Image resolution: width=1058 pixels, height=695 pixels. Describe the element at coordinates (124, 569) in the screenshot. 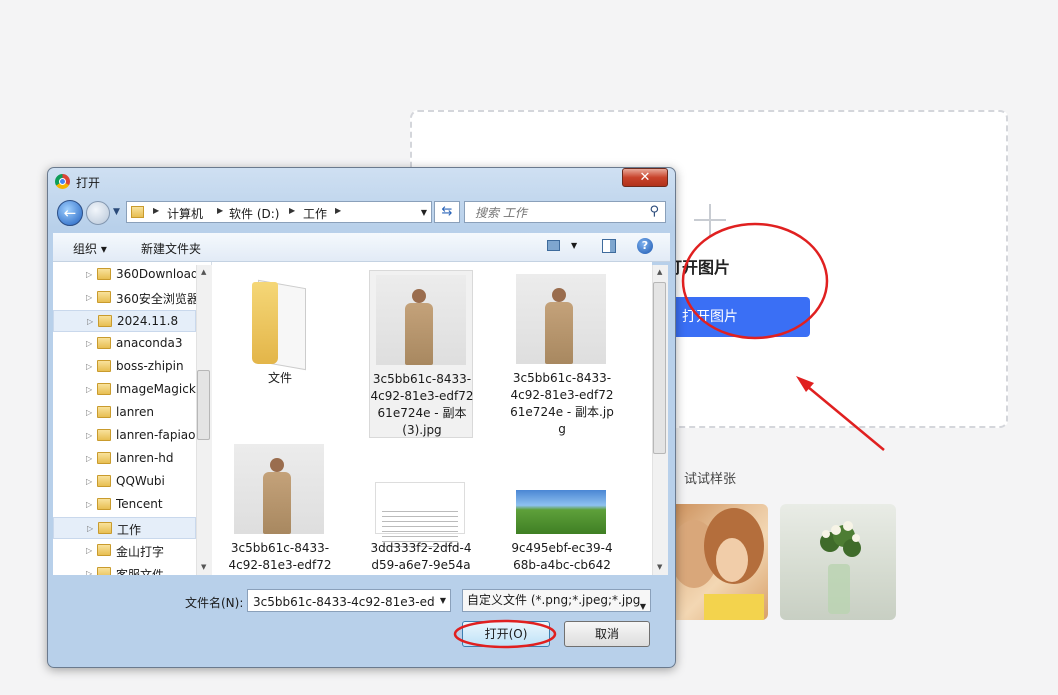

I see `tree-item: ▷ 客服文件` at that location.